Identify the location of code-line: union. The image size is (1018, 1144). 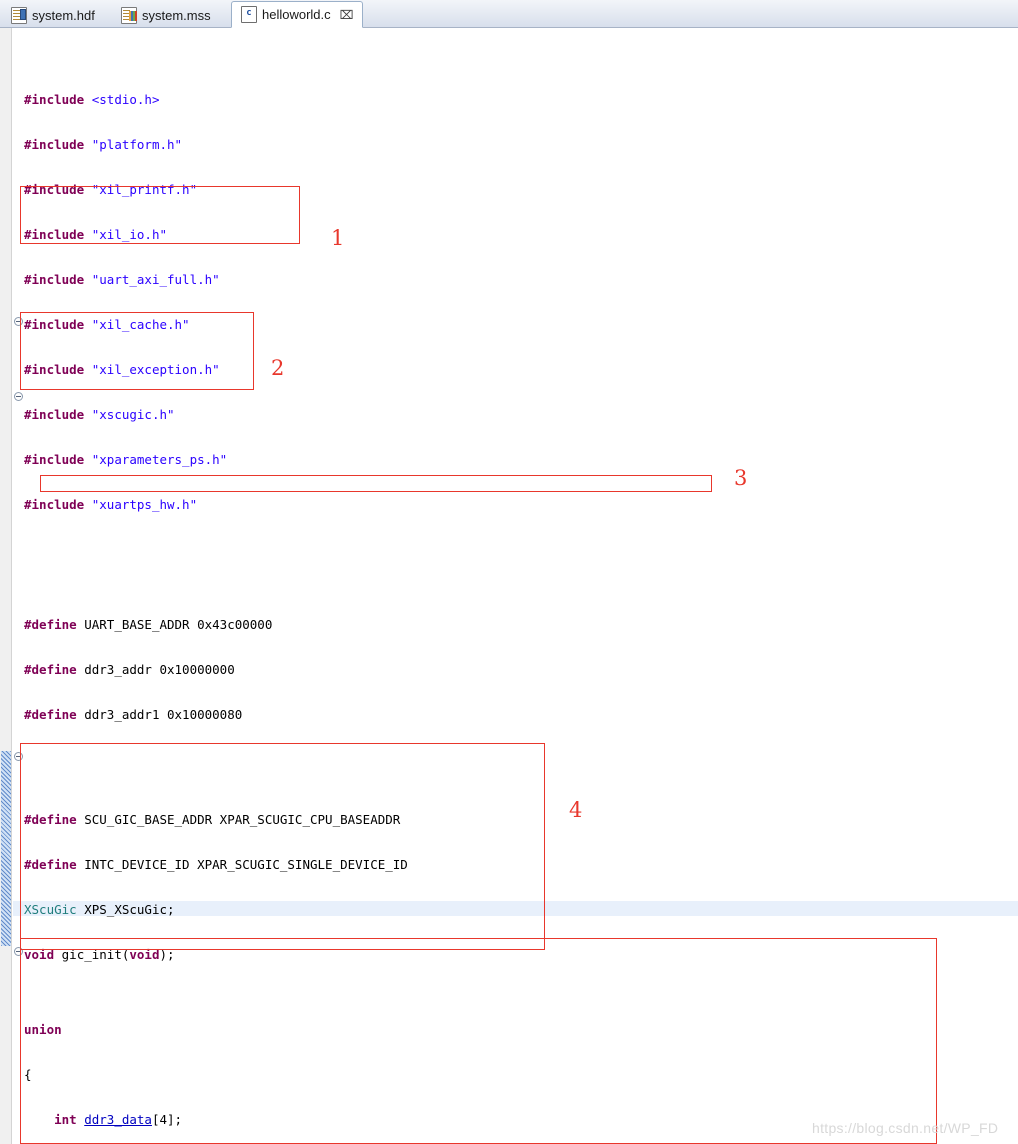
(43, 1029).